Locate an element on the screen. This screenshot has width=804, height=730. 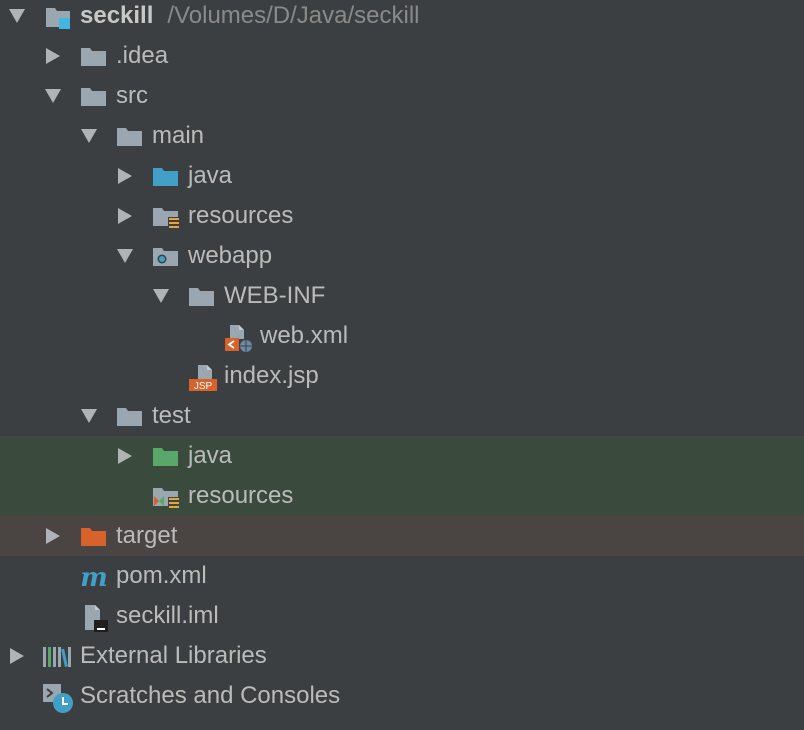
tree-row-external-libraries: External Libraries is located at coordinates (402, 656).